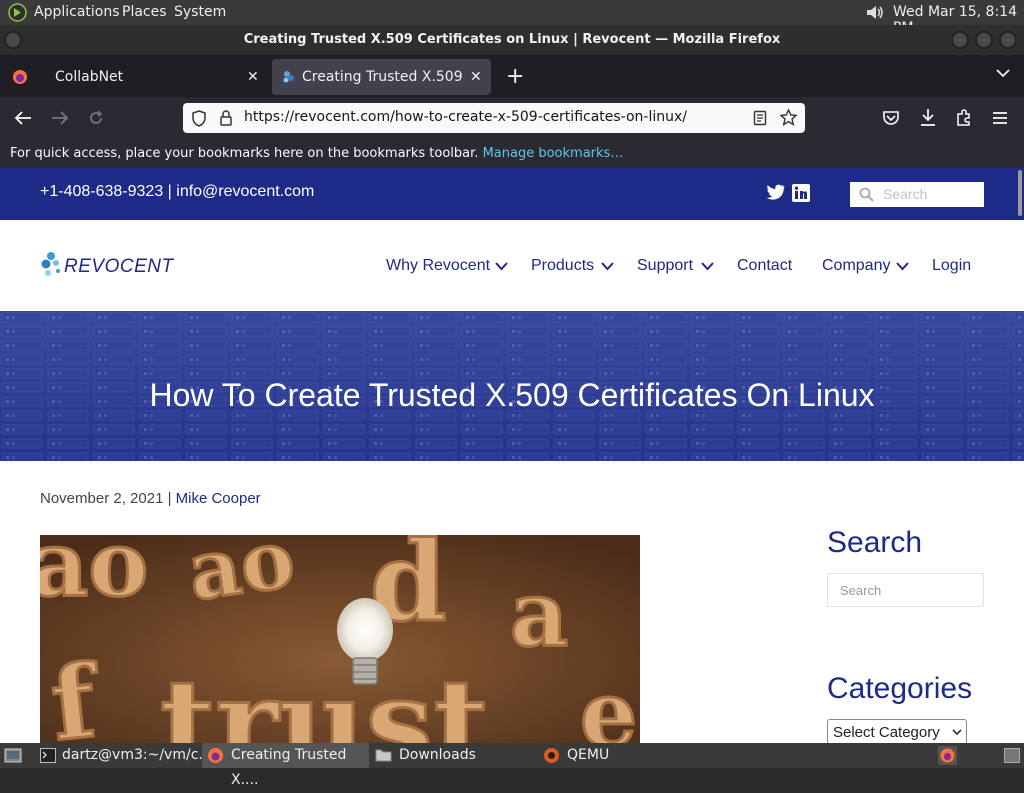 This screenshot has width=1024, height=793. I want to click on tab-label: CollabNet, so click(89, 77).